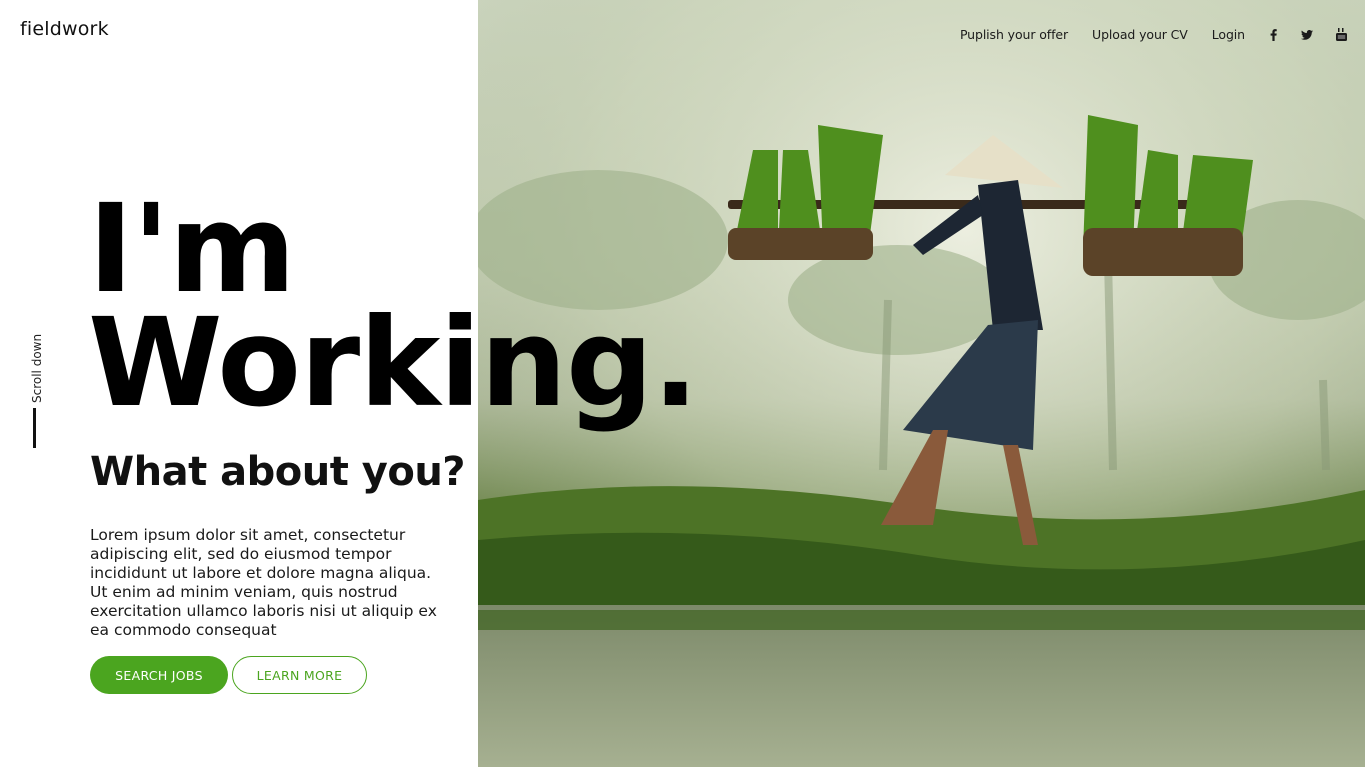  Describe the element at coordinates (299, 675) in the screenshot. I see `learn-more-button: LEARN MORE` at that location.